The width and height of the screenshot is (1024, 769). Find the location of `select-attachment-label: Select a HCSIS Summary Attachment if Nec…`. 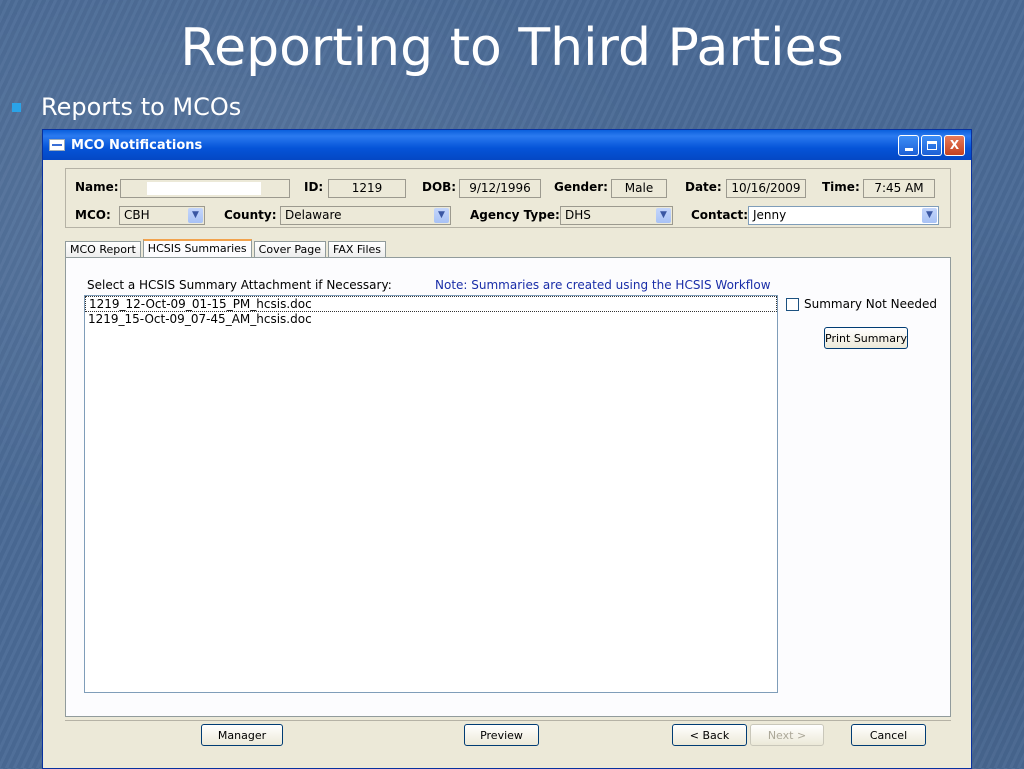

select-attachment-label: Select a HCSIS Summary Attachment if Nec… is located at coordinates (239, 285).